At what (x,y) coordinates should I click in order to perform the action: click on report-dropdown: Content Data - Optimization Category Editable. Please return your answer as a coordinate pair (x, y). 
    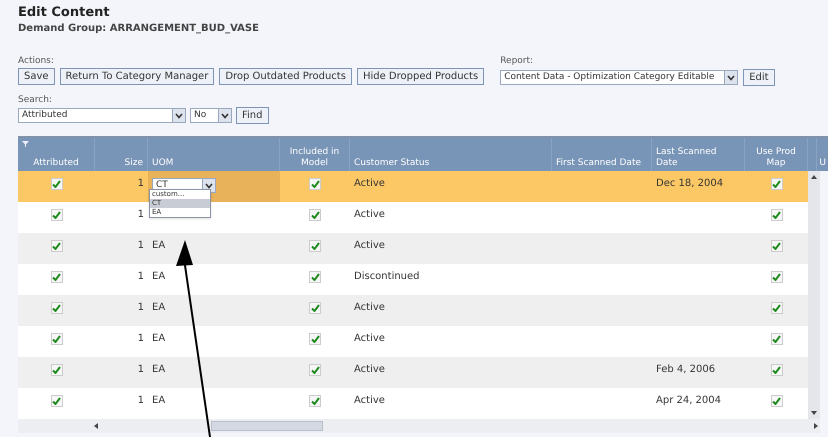
    Looking at the image, I should click on (619, 77).